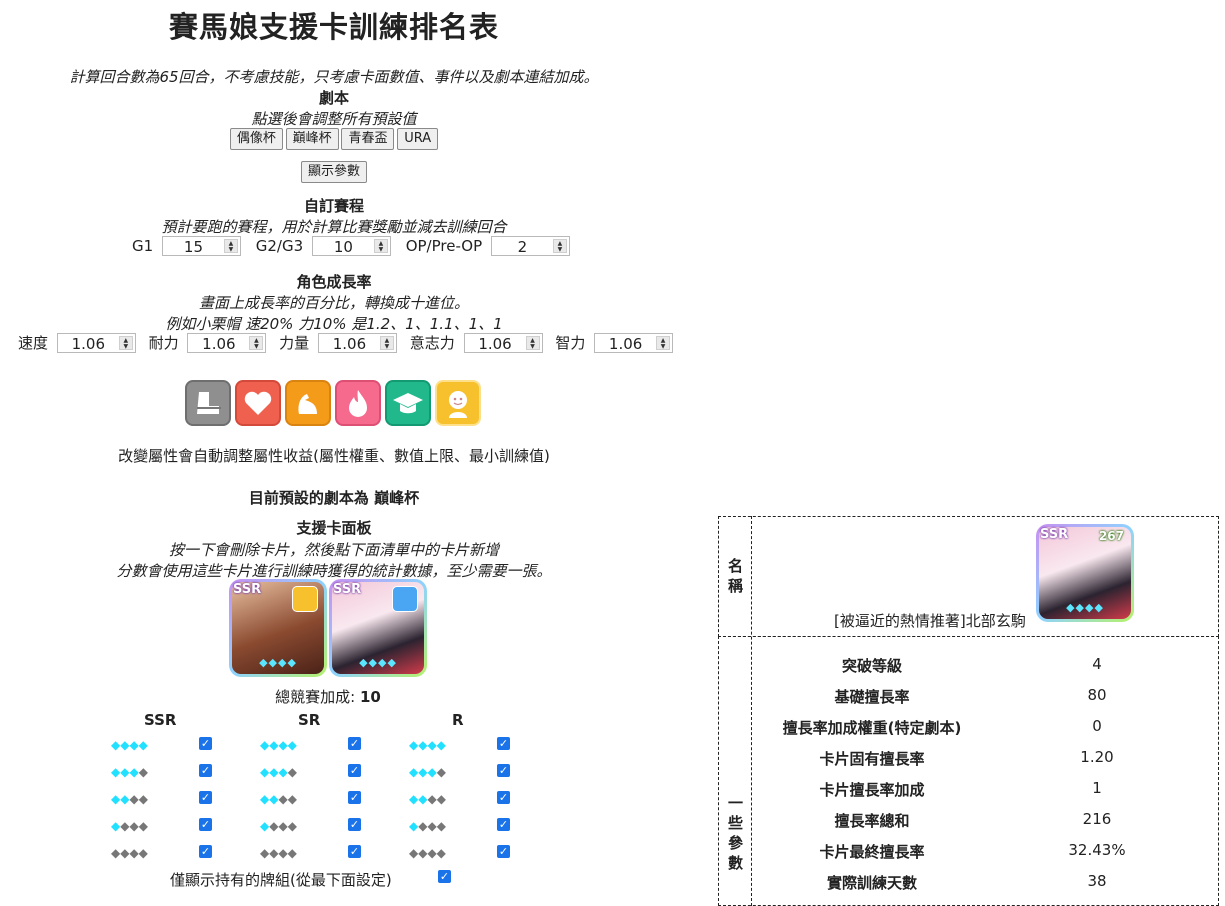  I want to click on wisdom-icon, so click(408, 403).